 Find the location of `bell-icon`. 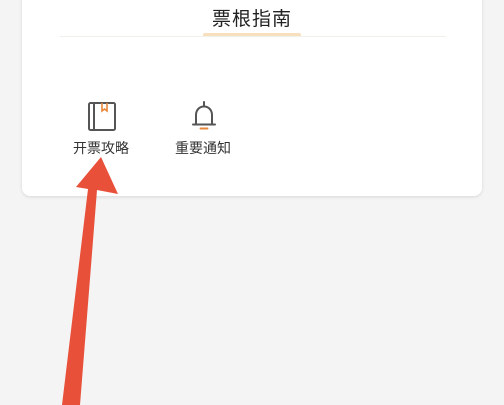

bell-icon is located at coordinates (204, 117).